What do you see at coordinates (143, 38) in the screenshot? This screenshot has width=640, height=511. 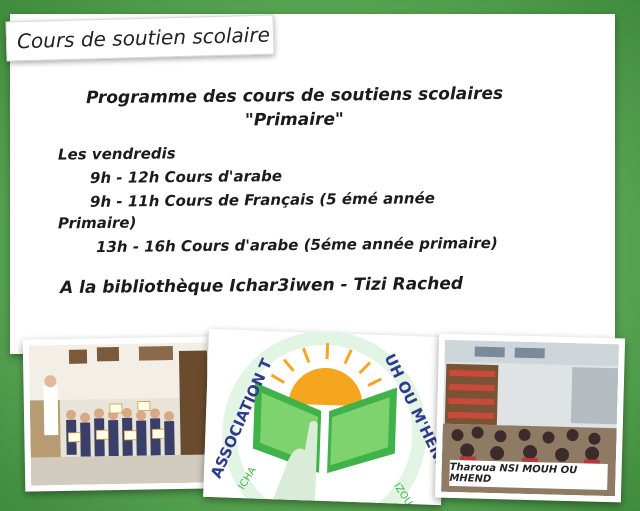 I see `header-tag-text: Cours de soutien scolaire` at bounding box center [143, 38].